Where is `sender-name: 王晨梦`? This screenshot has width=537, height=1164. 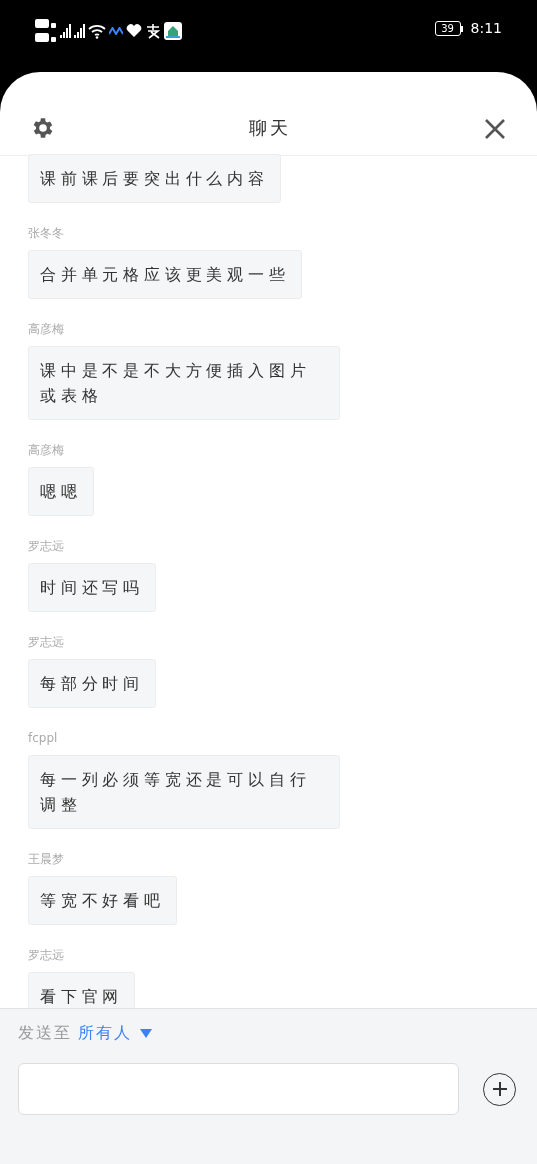 sender-name: 王晨梦 is located at coordinates (46, 859).